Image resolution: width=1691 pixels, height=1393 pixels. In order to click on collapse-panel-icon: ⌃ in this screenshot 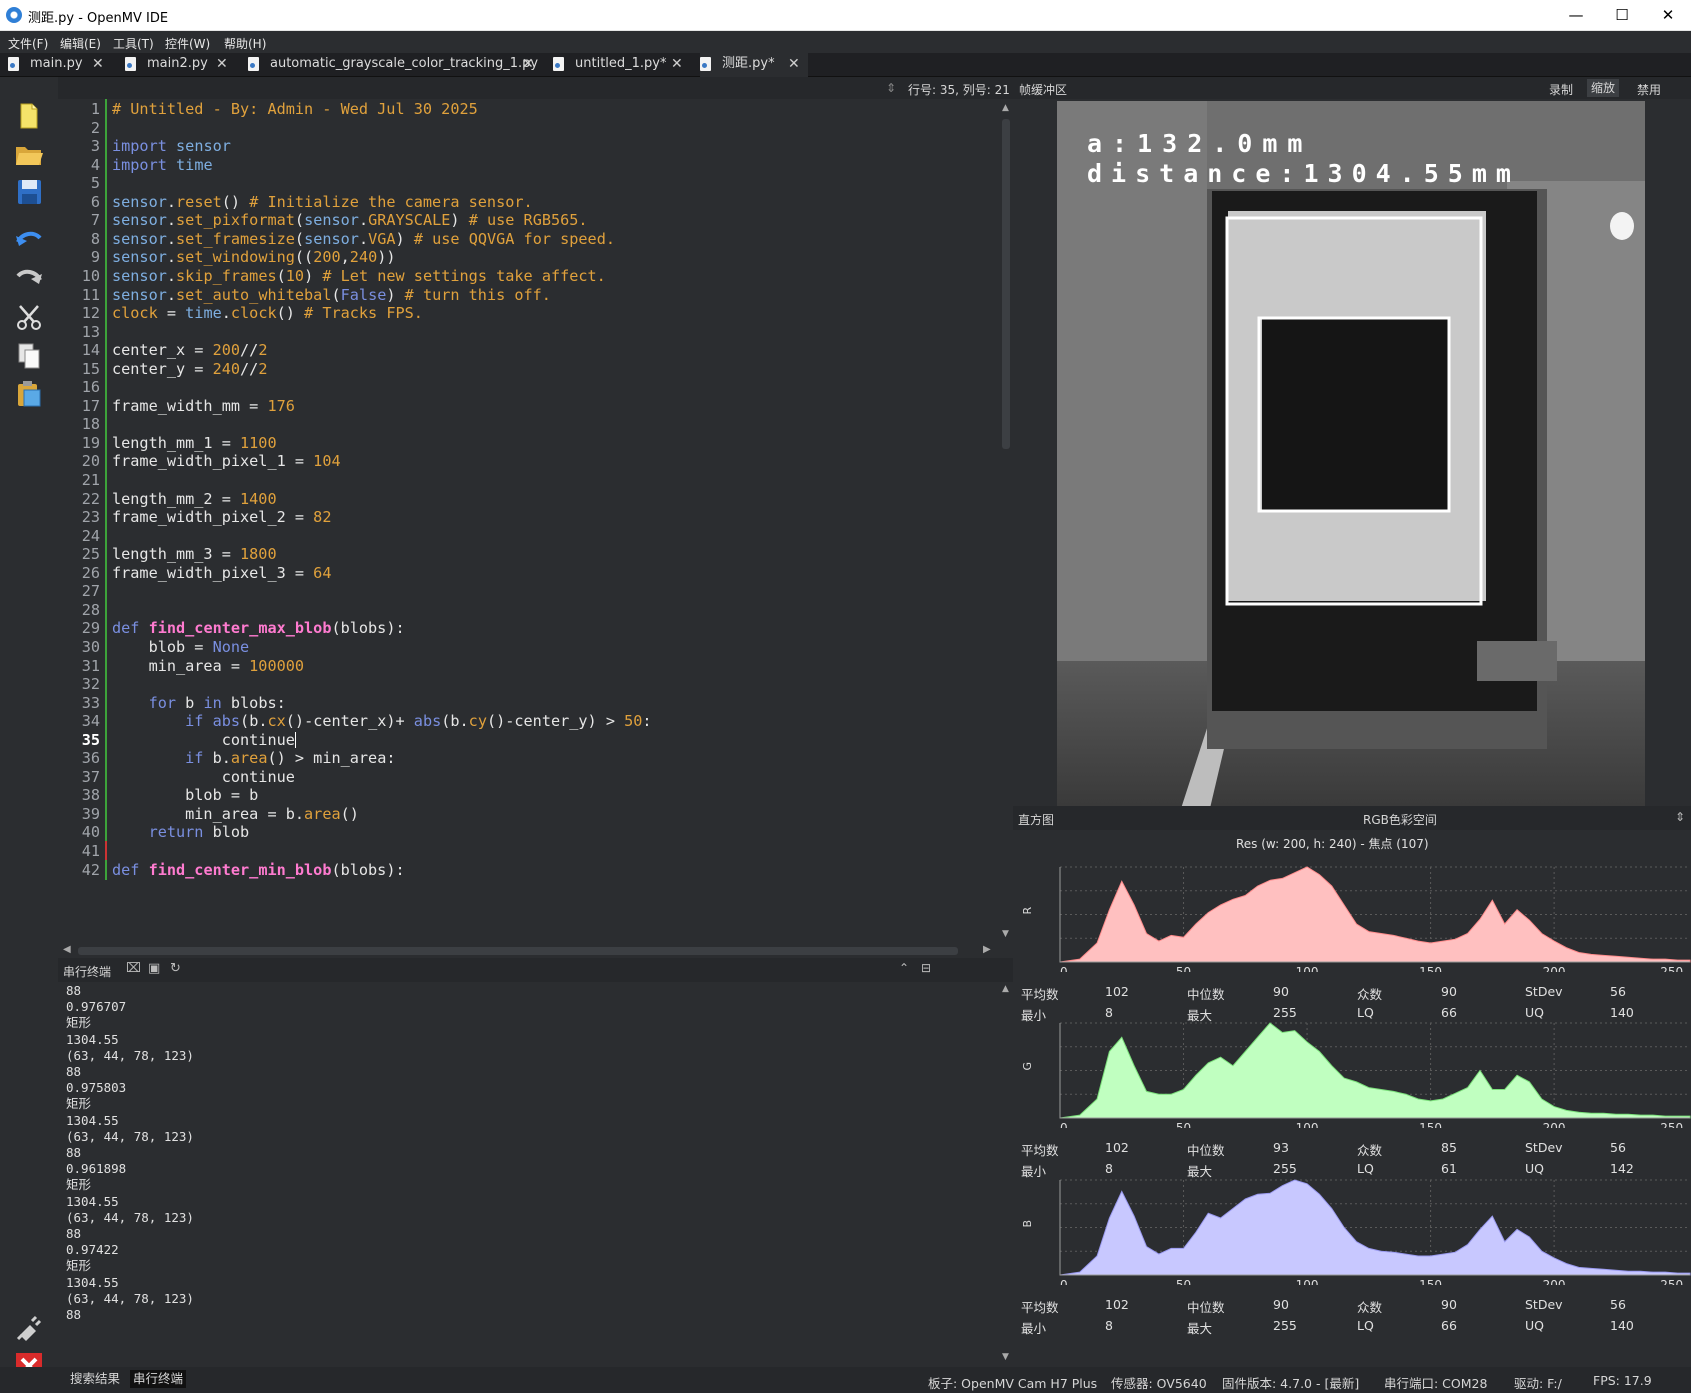, I will do `click(904, 968)`.